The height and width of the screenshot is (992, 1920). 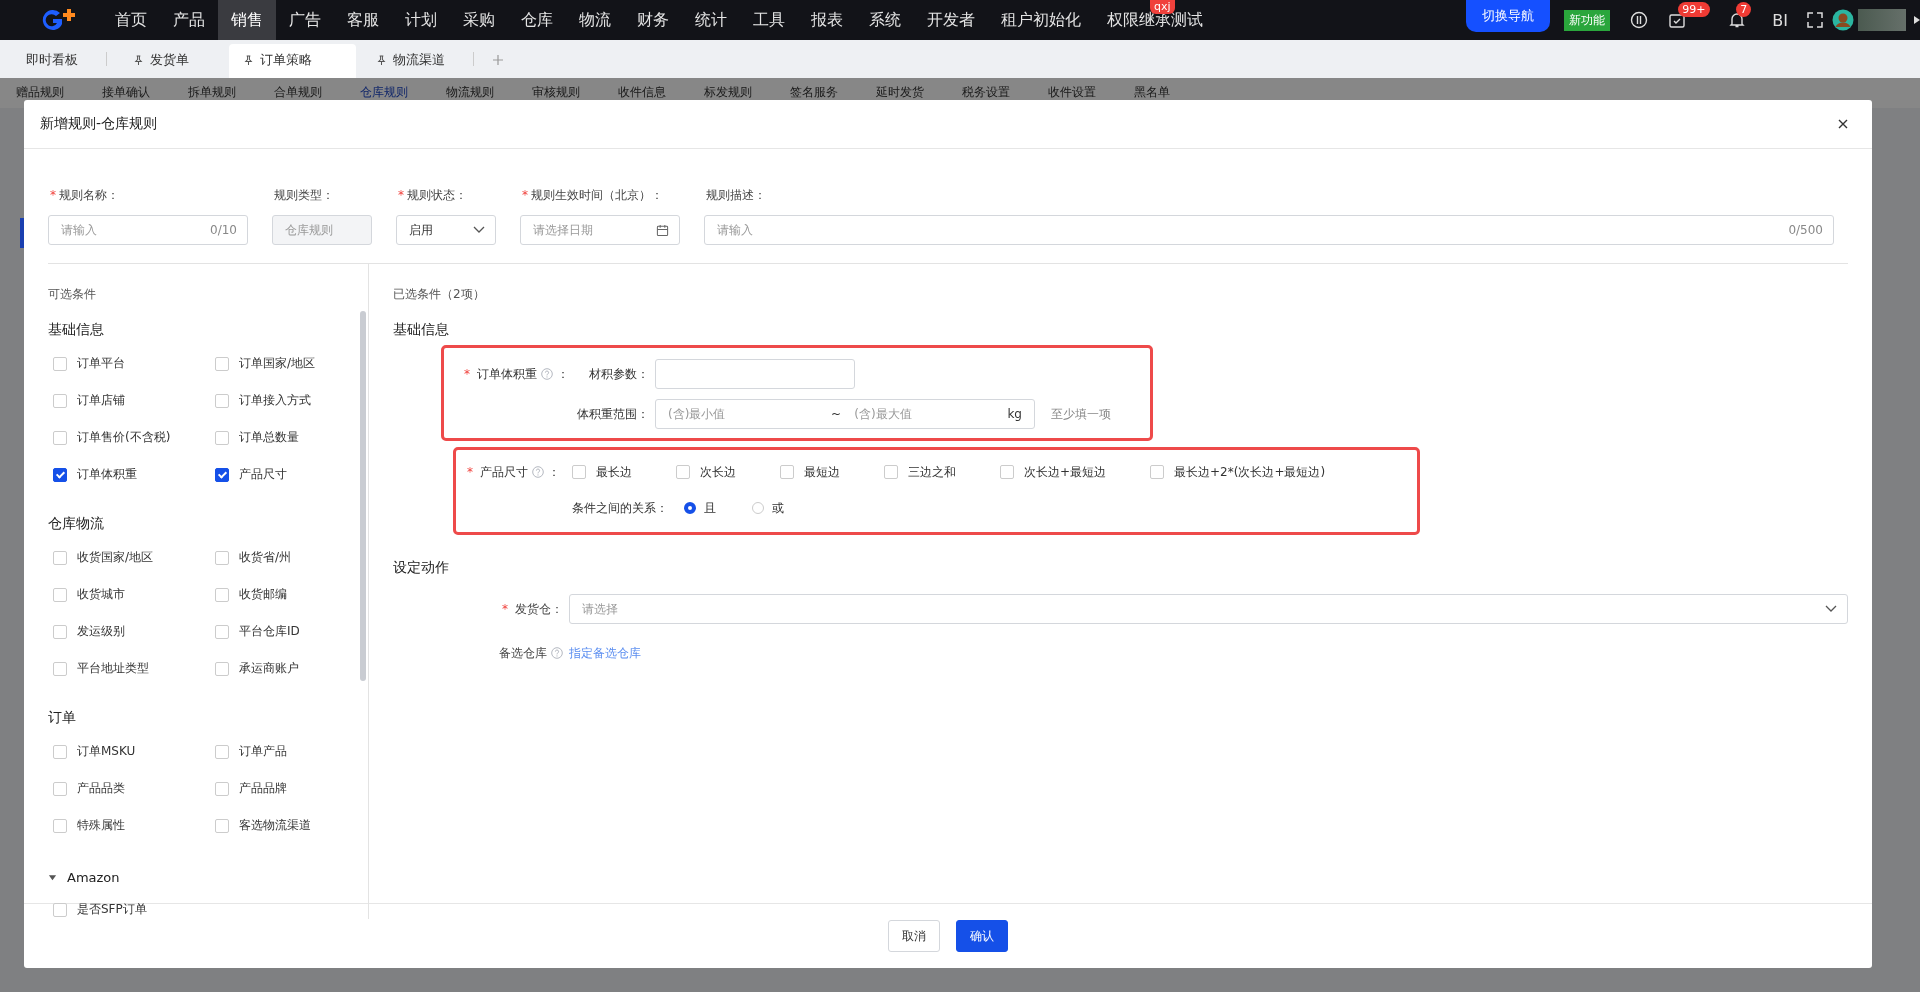 What do you see at coordinates (277, 363) in the screenshot?
I see `checkbox-label: 订单国家/地区` at bounding box center [277, 363].